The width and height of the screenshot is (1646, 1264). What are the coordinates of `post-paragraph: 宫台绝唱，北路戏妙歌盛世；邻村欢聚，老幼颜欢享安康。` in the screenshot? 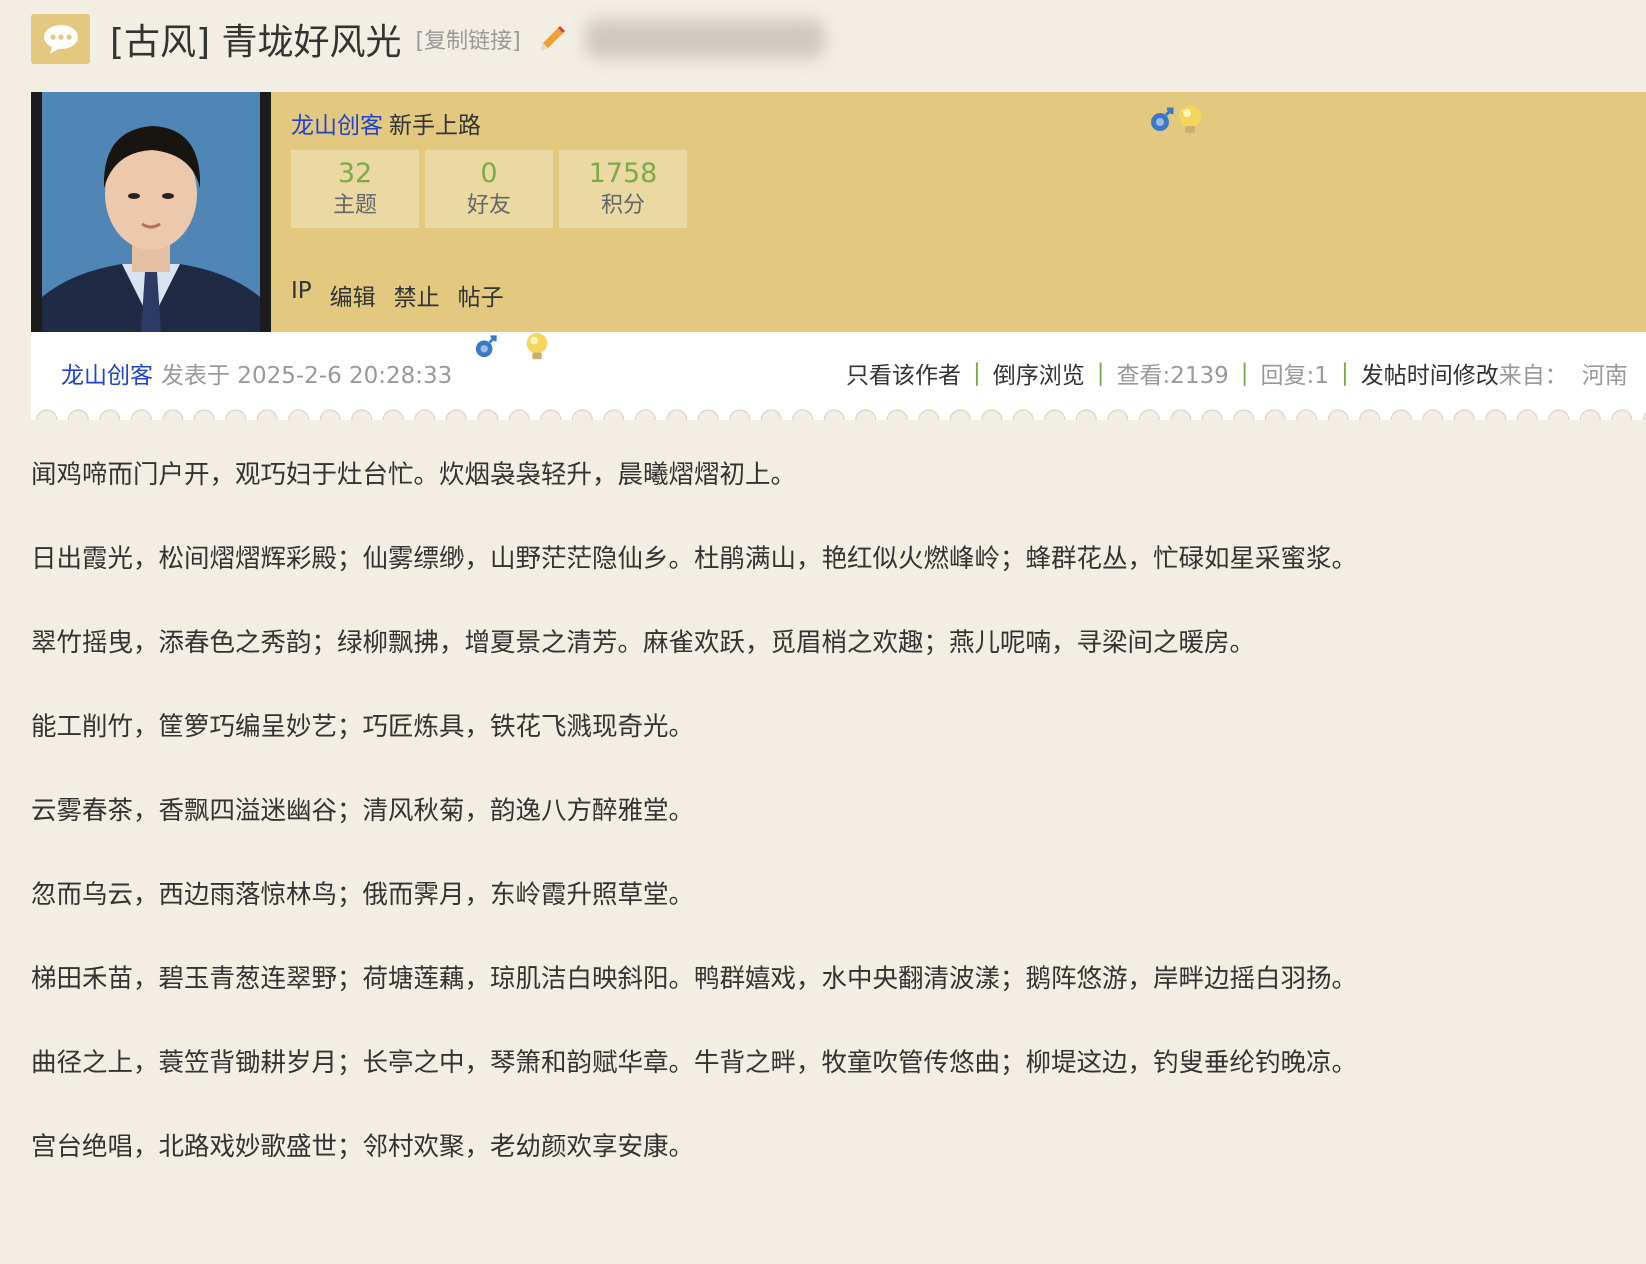 It's located at (363, 1147).